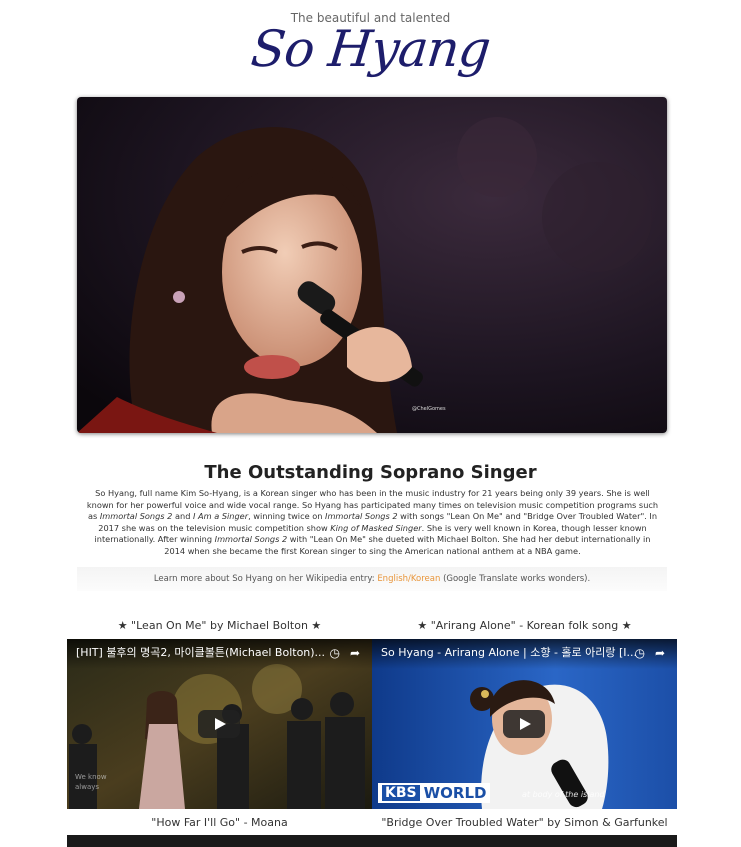 This screenshot has height=847, width=741. I want to click on svg-text: We know, so click(91, 777).